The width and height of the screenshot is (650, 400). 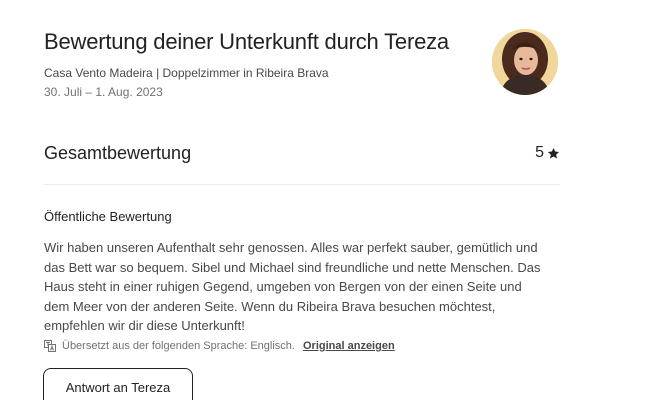 What do you see at coordinates (118, 153) in the screenshot?
I see `overall-rating-label: Gesamtbewertung` at bounding box center [118, 153].